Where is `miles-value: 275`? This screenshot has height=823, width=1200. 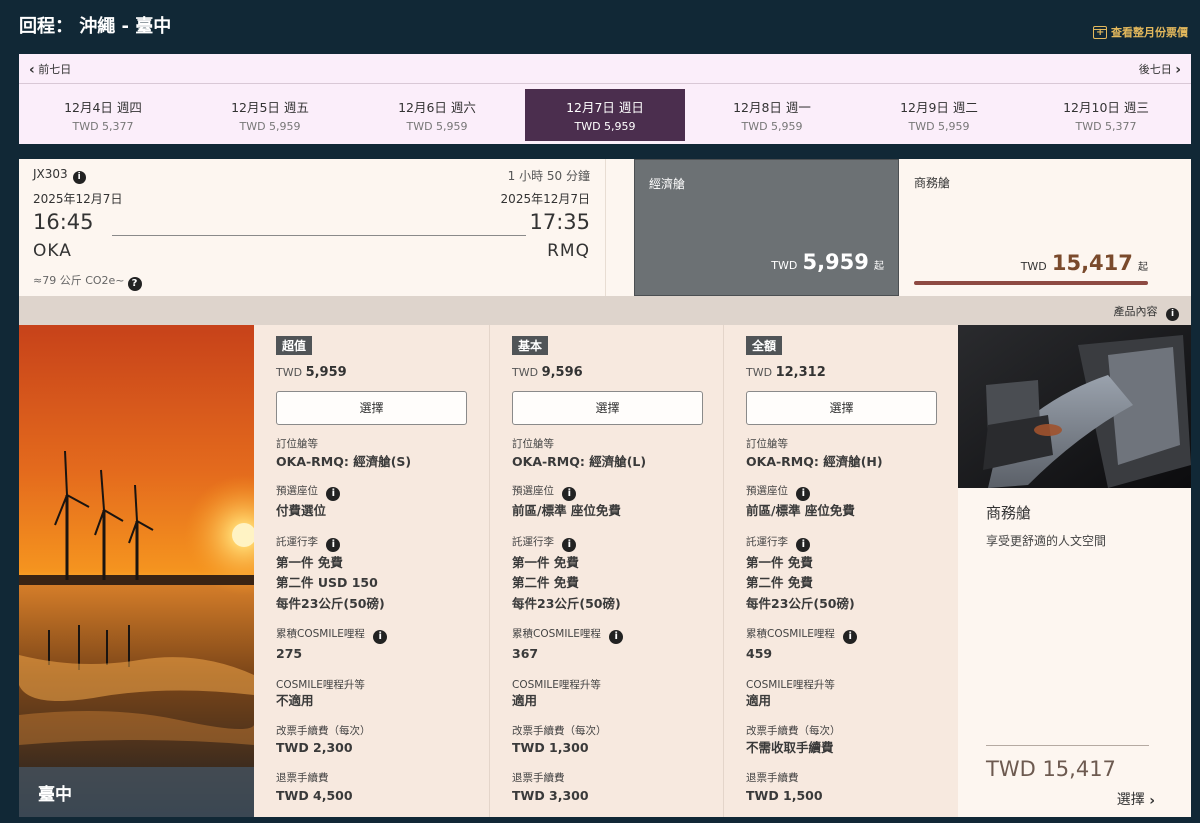
miles-value: 275 is located at coordinates (289, 653).